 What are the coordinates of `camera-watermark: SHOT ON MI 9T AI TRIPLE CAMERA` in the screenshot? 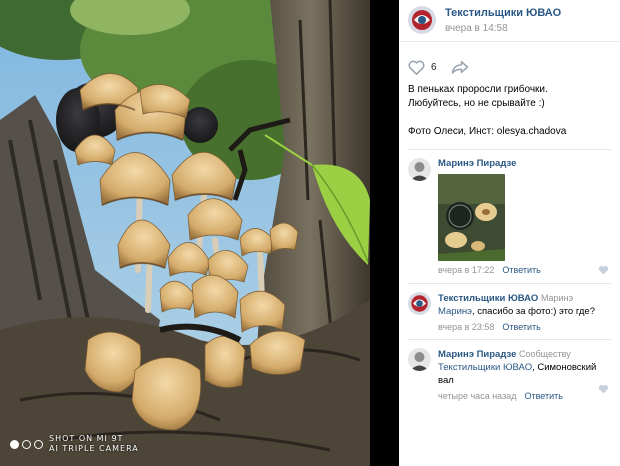 It's located at (74, 444).